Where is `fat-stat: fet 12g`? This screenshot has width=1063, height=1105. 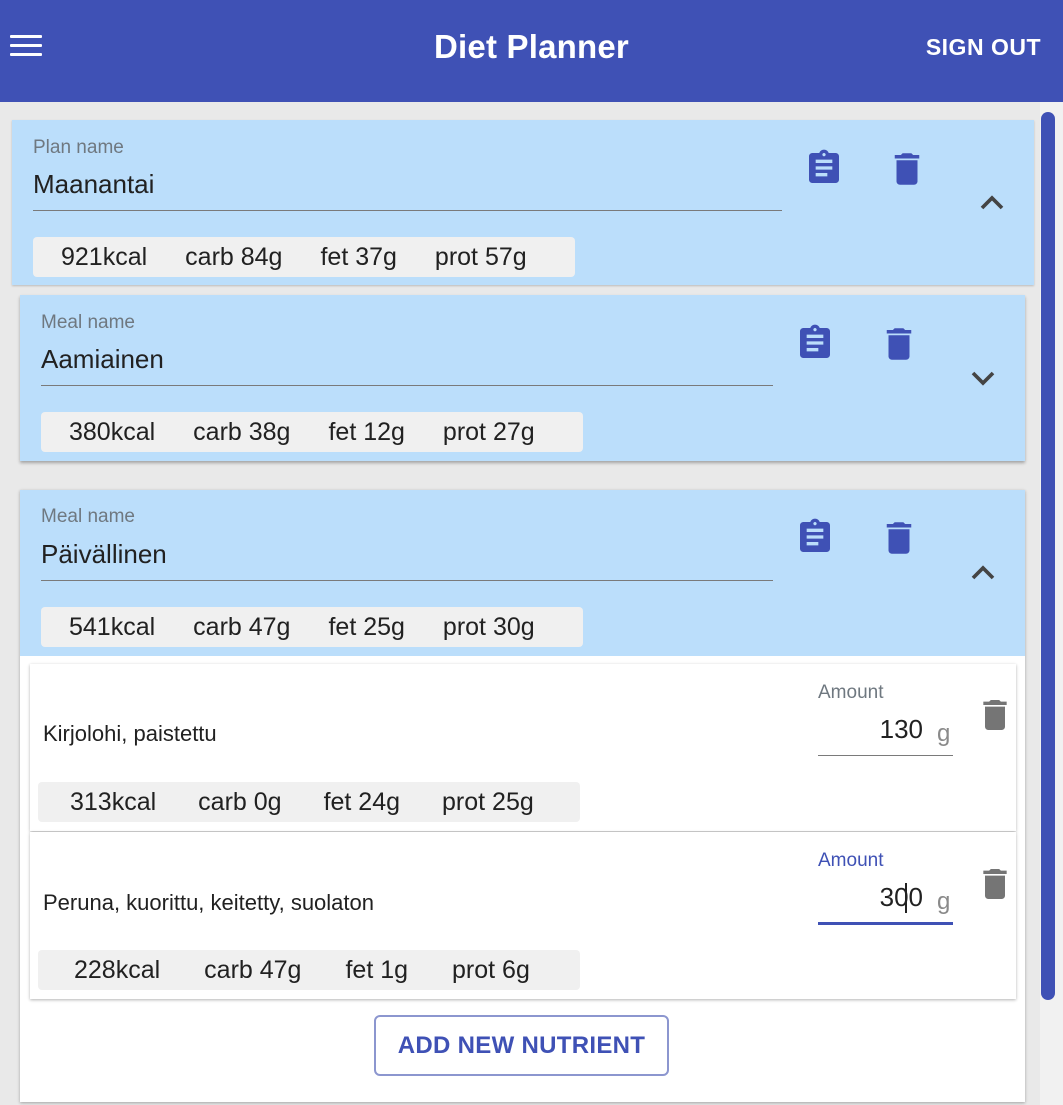
fat-stat: fet 12g is located at coordinates (366, 431).